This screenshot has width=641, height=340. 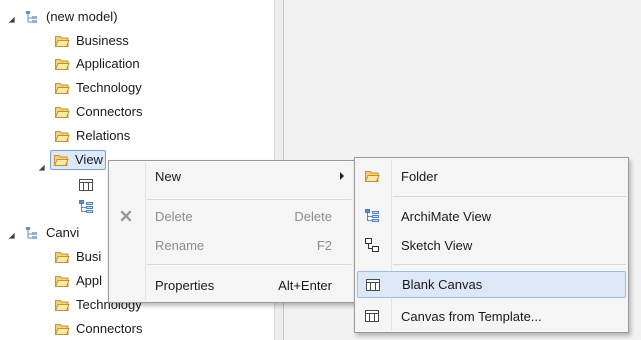 I want to click on tree-item-business: Business, so click(x=91, y=41).